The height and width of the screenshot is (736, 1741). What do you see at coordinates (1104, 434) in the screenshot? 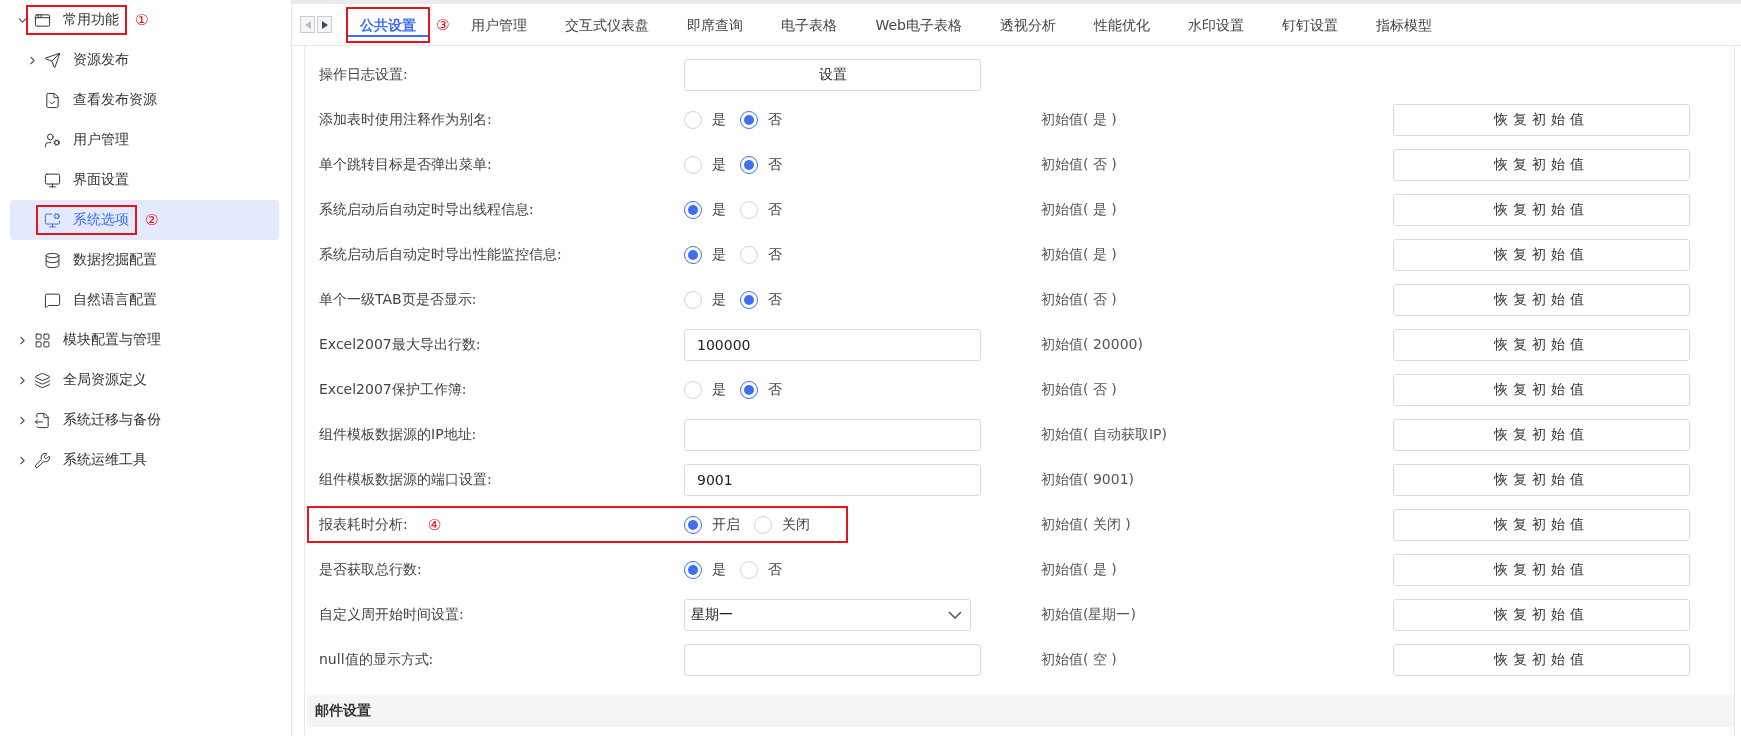
I see `initial-value: 初始值( 自动获取IP)` at bounding box center [1104, 434].